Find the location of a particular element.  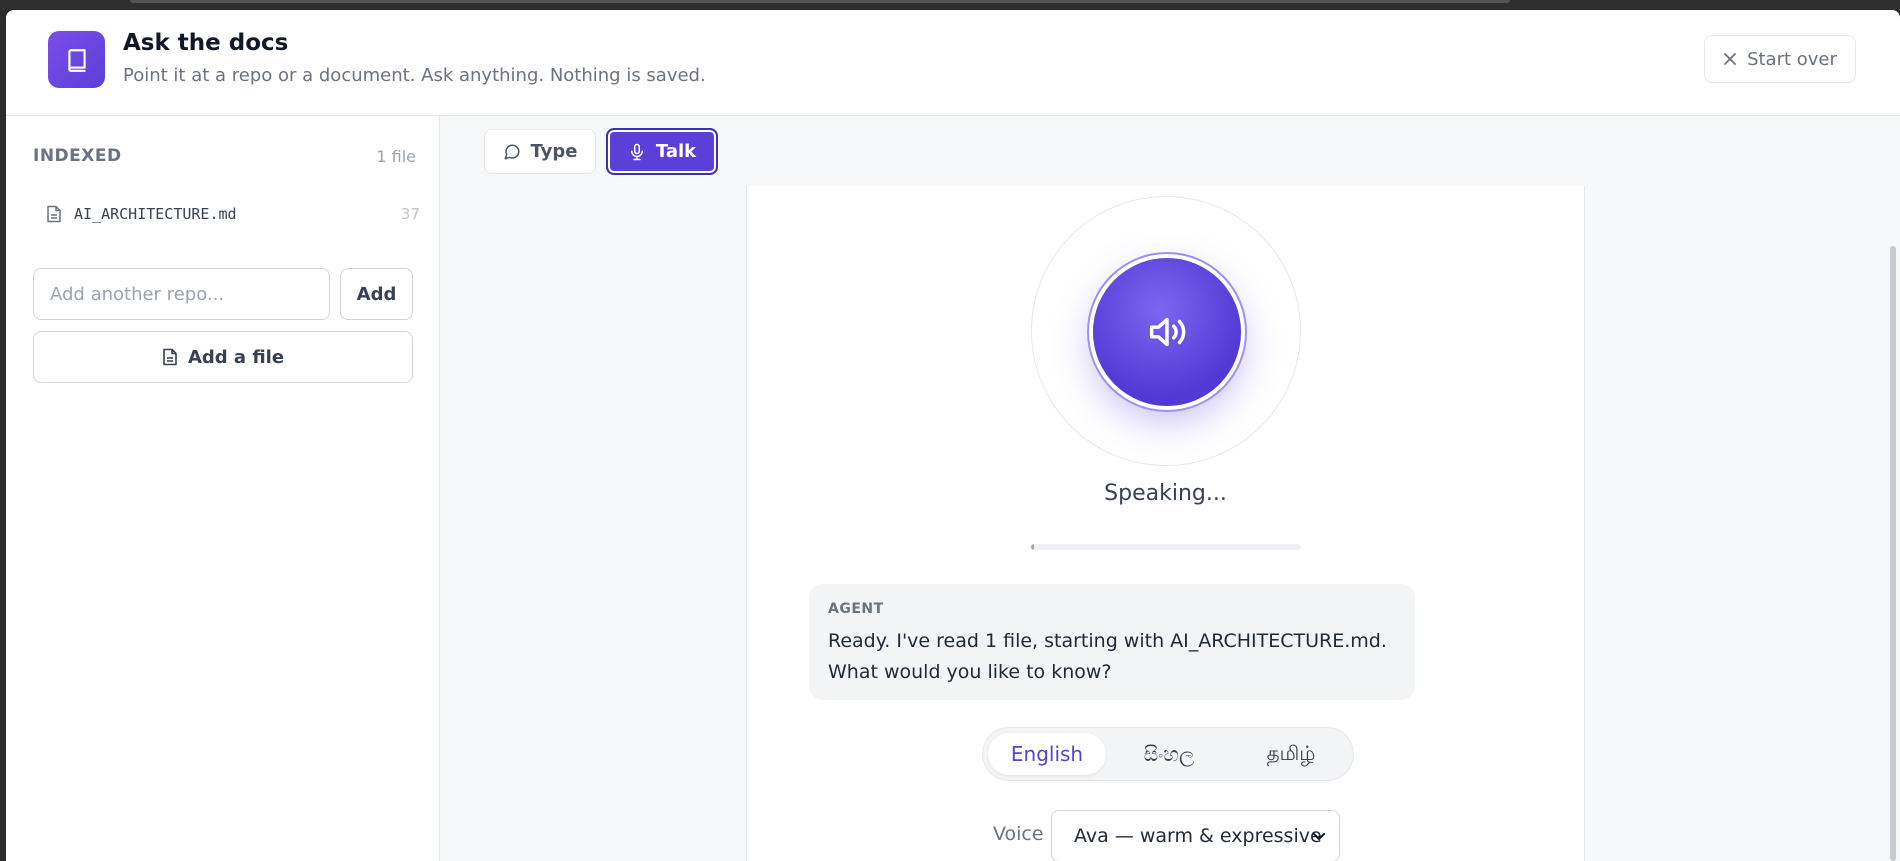

indexed-heading: INDEXED is located at coordinates (77, 156).